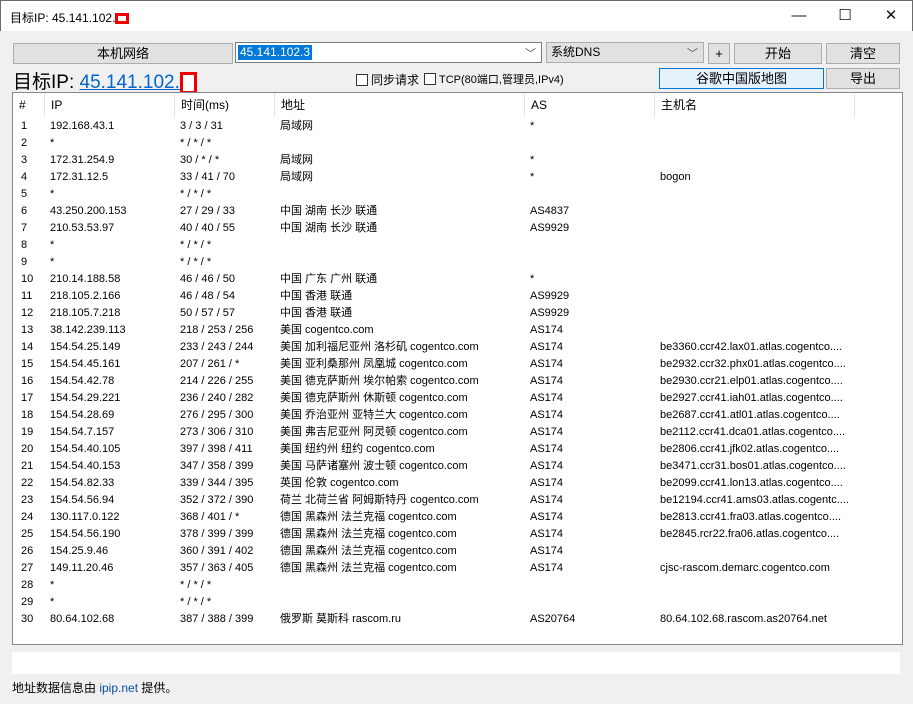 The width and height of the screenshot is (913, 704). Describe the element at coordinates (799, 16) in the screenshot. I see `minimize-button: —` at that location.